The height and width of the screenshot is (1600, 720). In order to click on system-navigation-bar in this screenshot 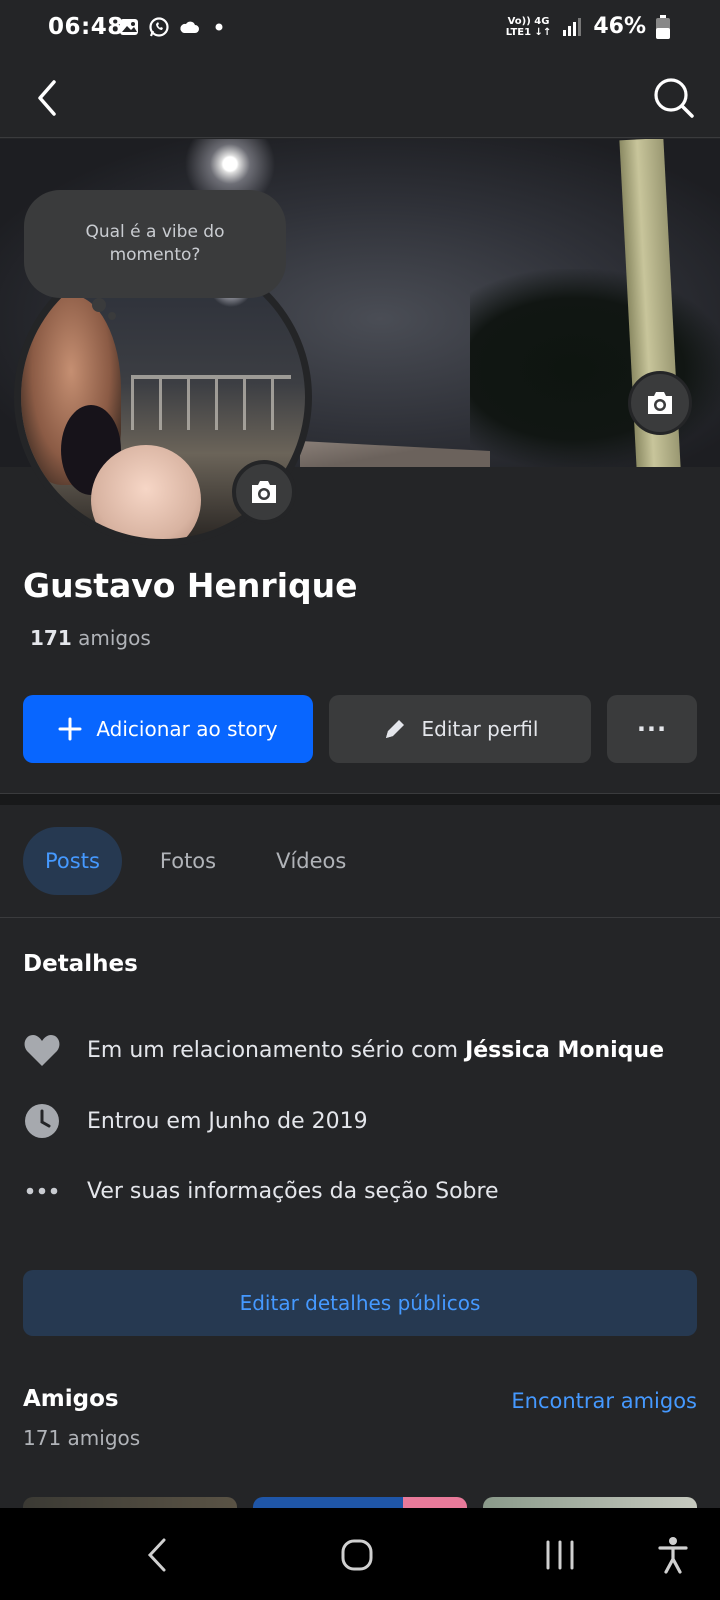, I will do `click(360, 1554)`.